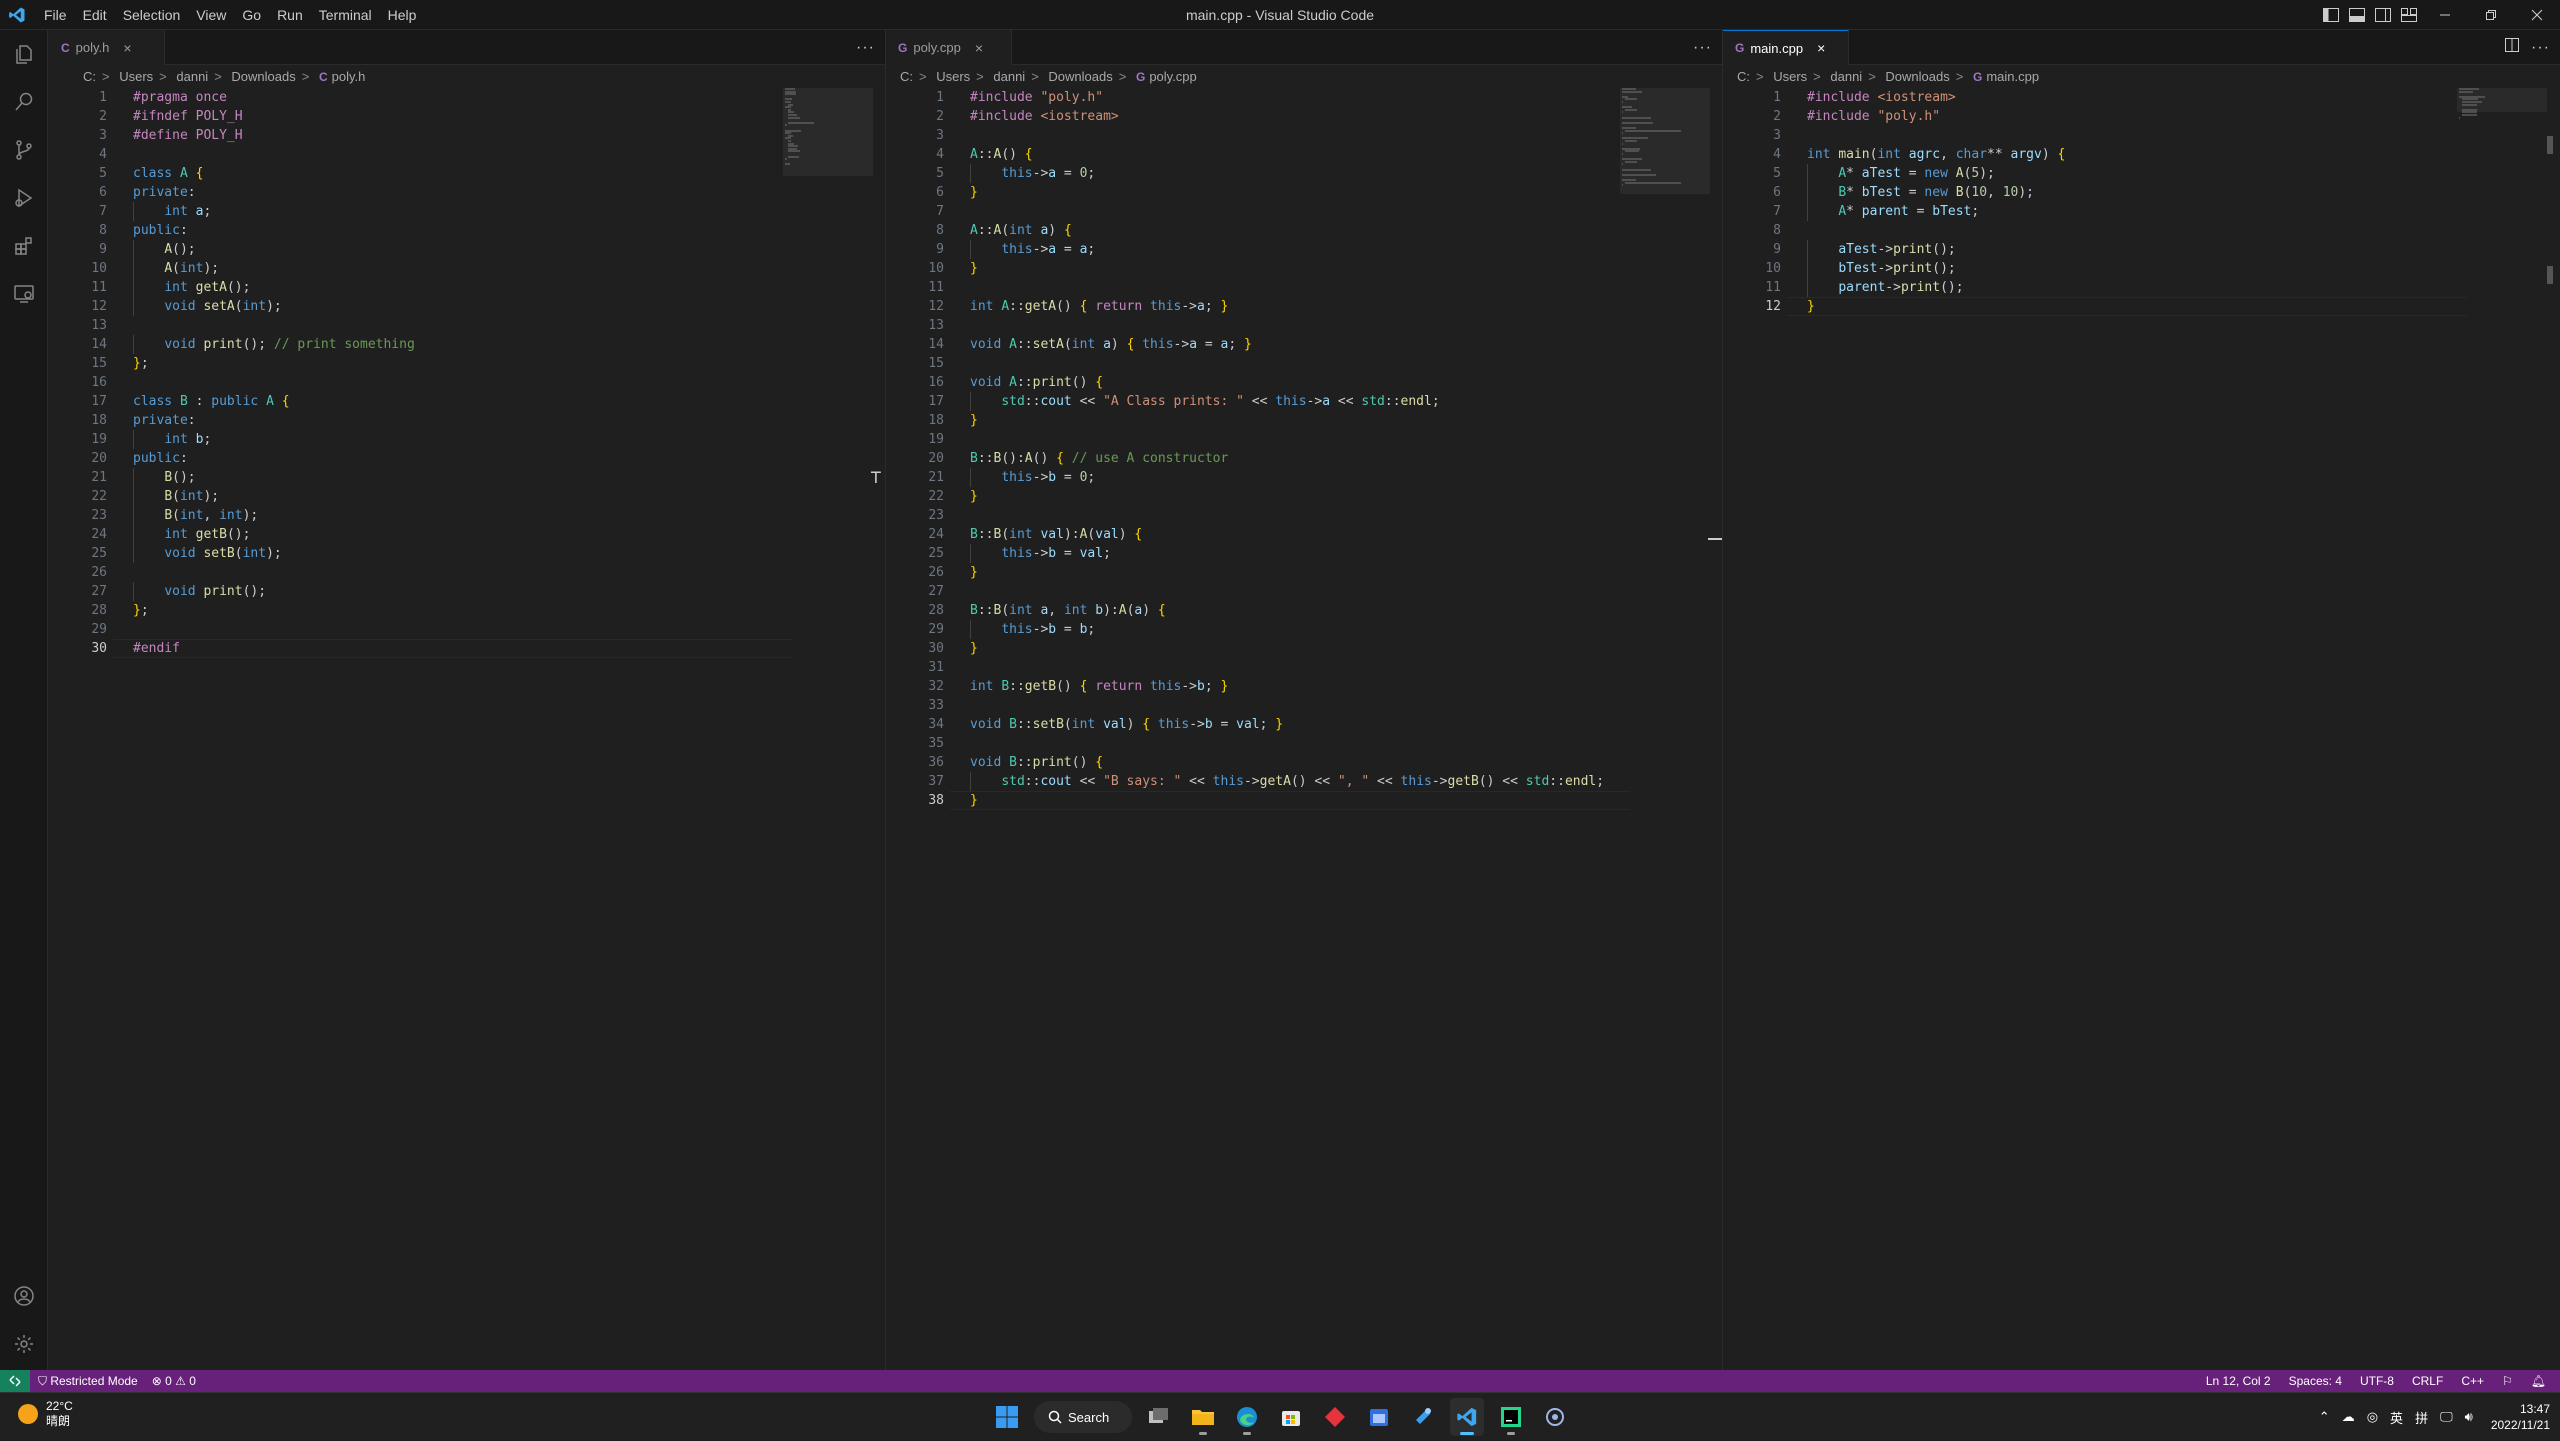 This screenshot has height=1441, width=2560. Describe the element at coordinates (1786, 47) in the screenshot. I see `tab-main-cpp: G main.cpp ×` at that location.